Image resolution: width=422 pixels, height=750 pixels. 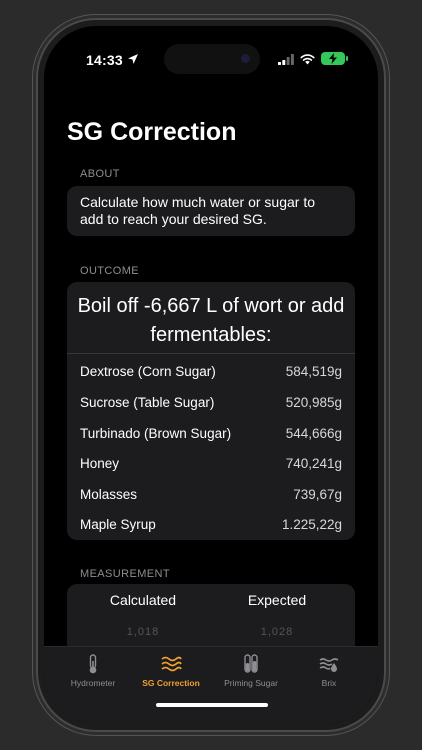 What do you see at coordinates (329, 683) in the screenshot?
I see `tab-label: Brix` at bounding box center [329, 683].